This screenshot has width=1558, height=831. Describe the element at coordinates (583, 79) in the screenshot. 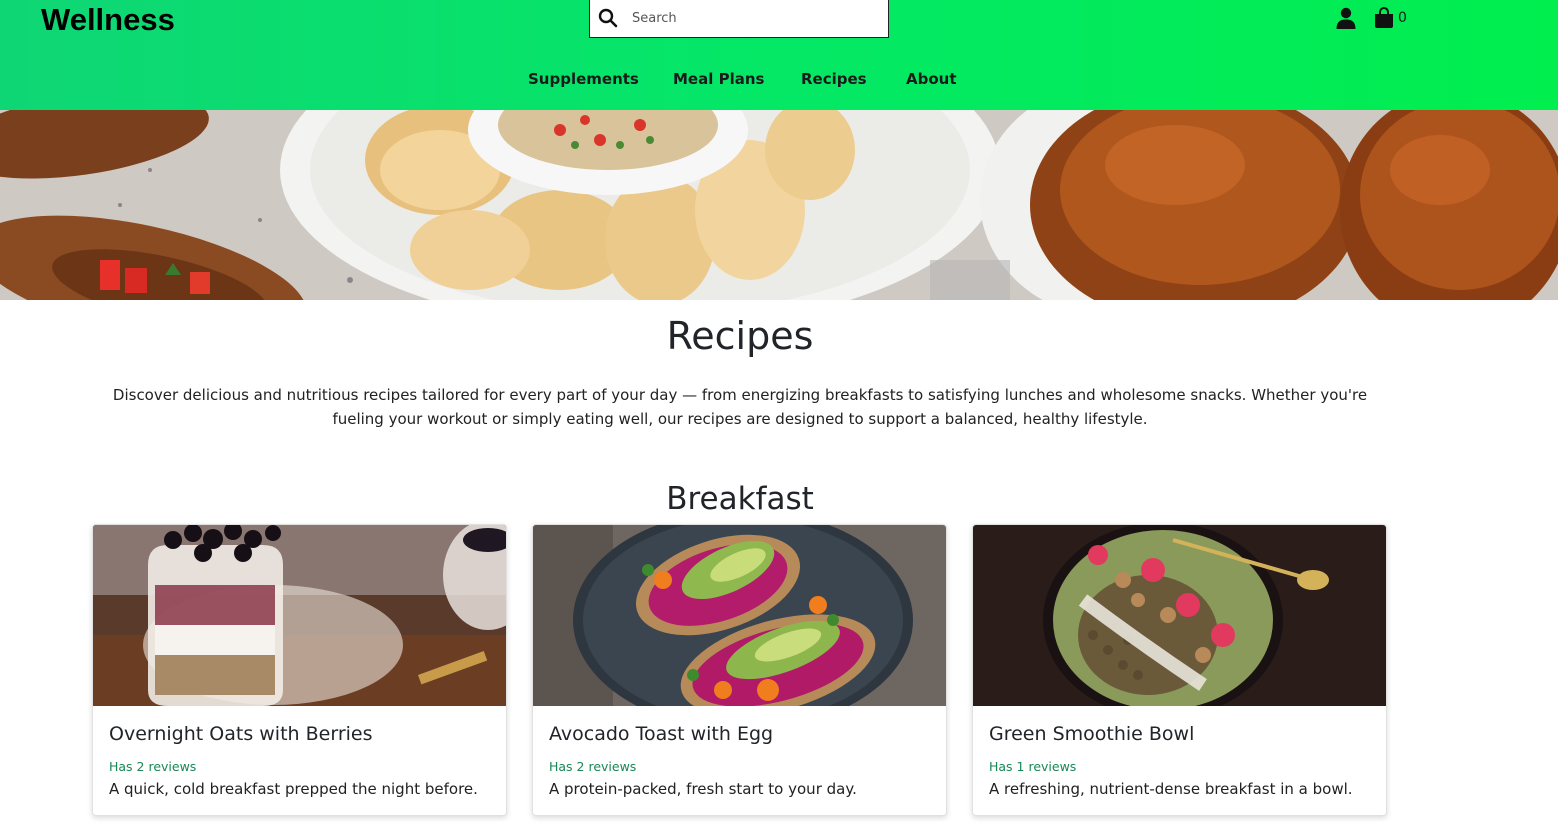

I see `nav-item-supplements: Supplements` at that location.